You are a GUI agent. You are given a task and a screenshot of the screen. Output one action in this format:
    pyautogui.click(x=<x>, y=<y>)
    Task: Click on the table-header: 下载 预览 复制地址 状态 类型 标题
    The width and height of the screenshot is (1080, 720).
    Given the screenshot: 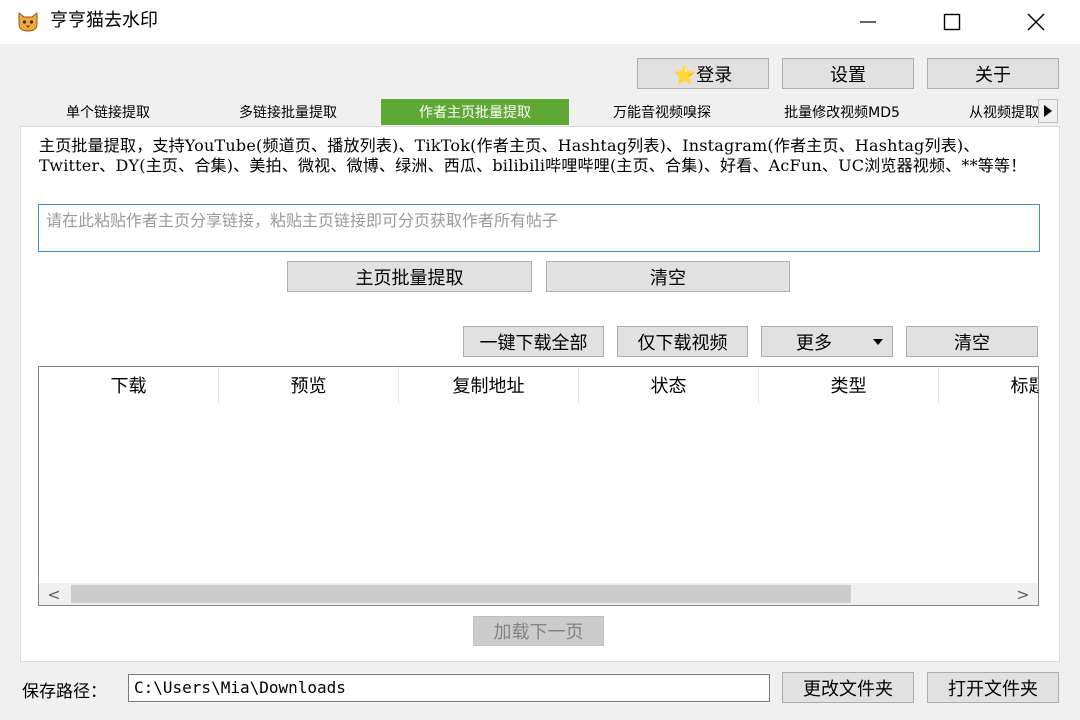 What is the action you would take?
    pyautogui.click(x=539, y=385)
    